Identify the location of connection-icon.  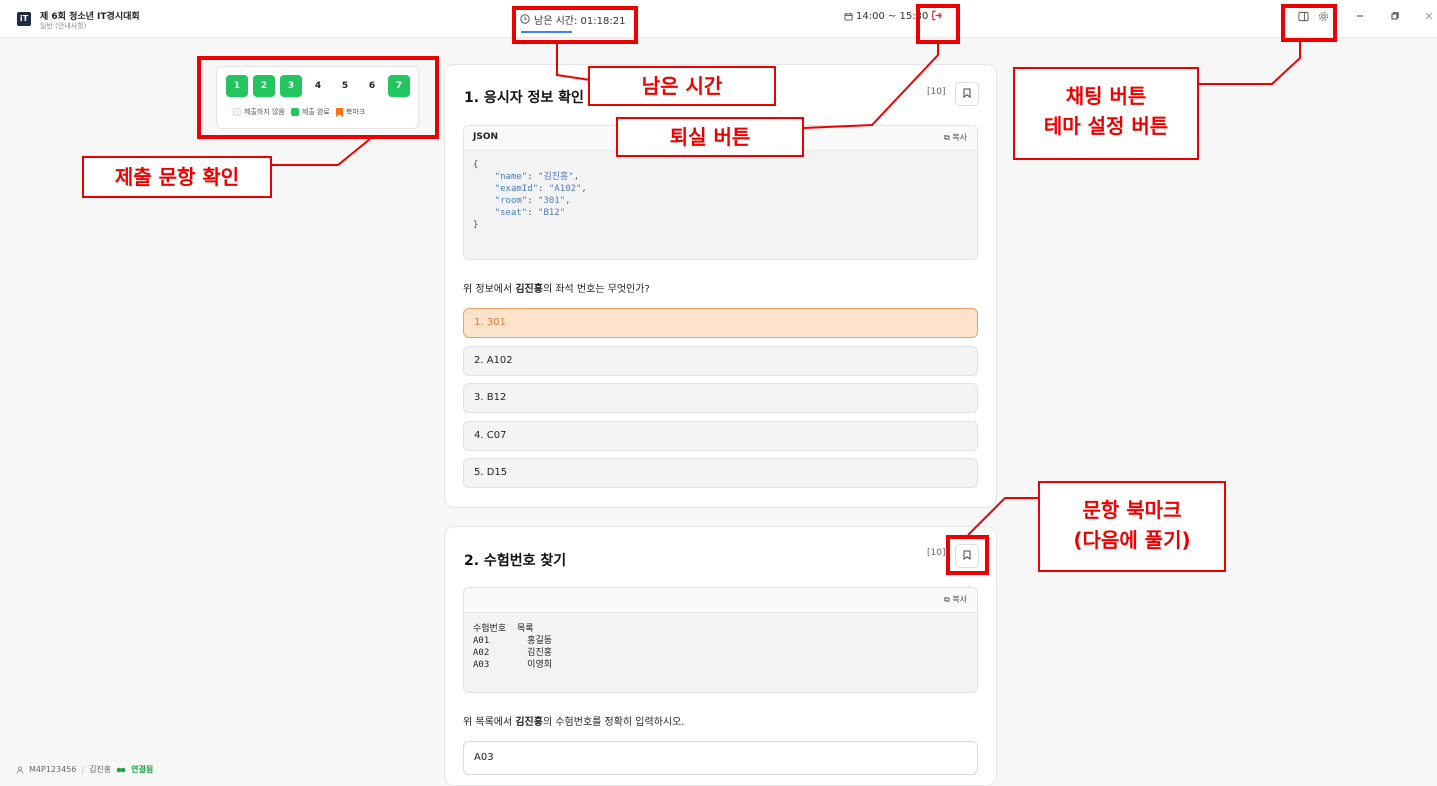
(121, 770).